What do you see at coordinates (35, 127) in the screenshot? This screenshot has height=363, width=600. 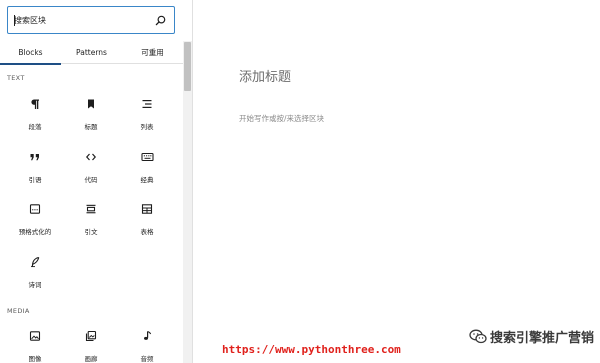 I see `block-label: 段落` at bounding box center [35, 127].